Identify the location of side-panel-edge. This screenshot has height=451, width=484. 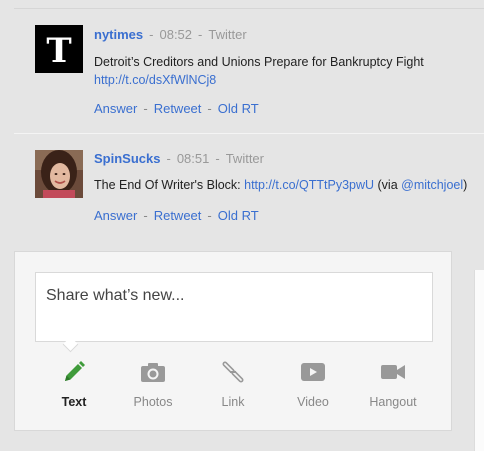
(479, 360).